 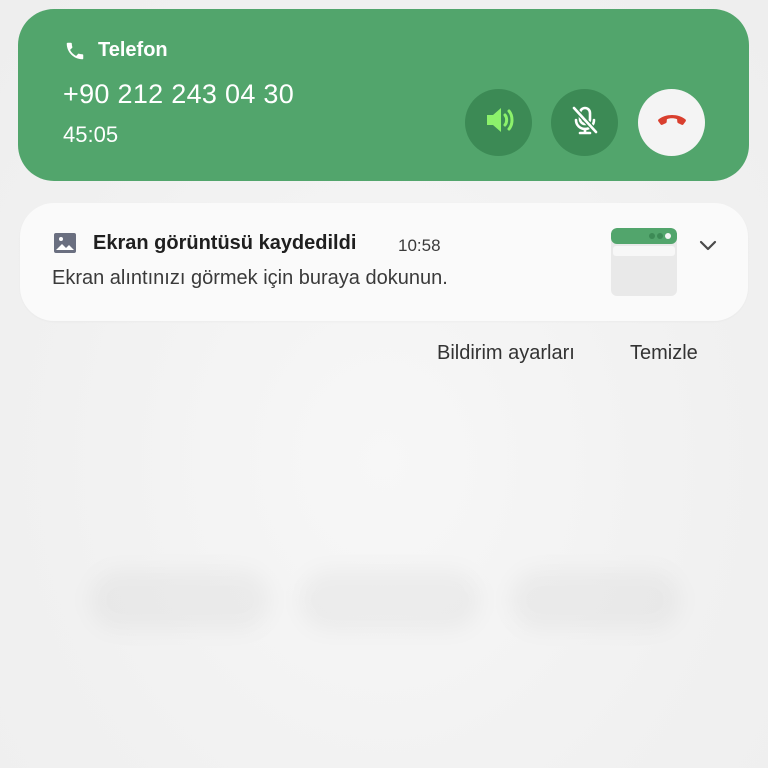 I want to click on end-call-icon, so click(x=672, y=122).